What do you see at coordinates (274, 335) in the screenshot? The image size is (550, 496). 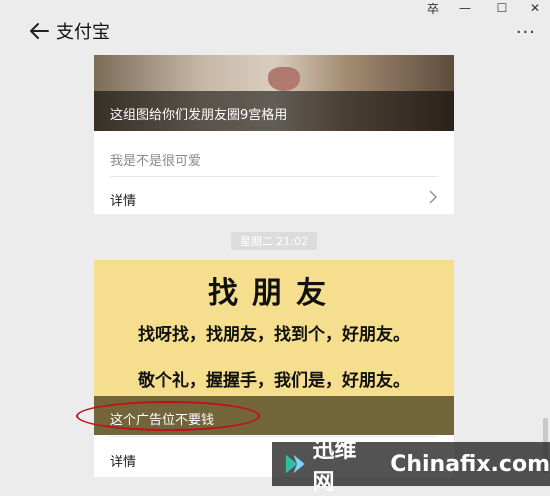 I see `poster-line-1: 找呀找，找朋友，找到个，好朋友。` at bounding box center [274, 335].